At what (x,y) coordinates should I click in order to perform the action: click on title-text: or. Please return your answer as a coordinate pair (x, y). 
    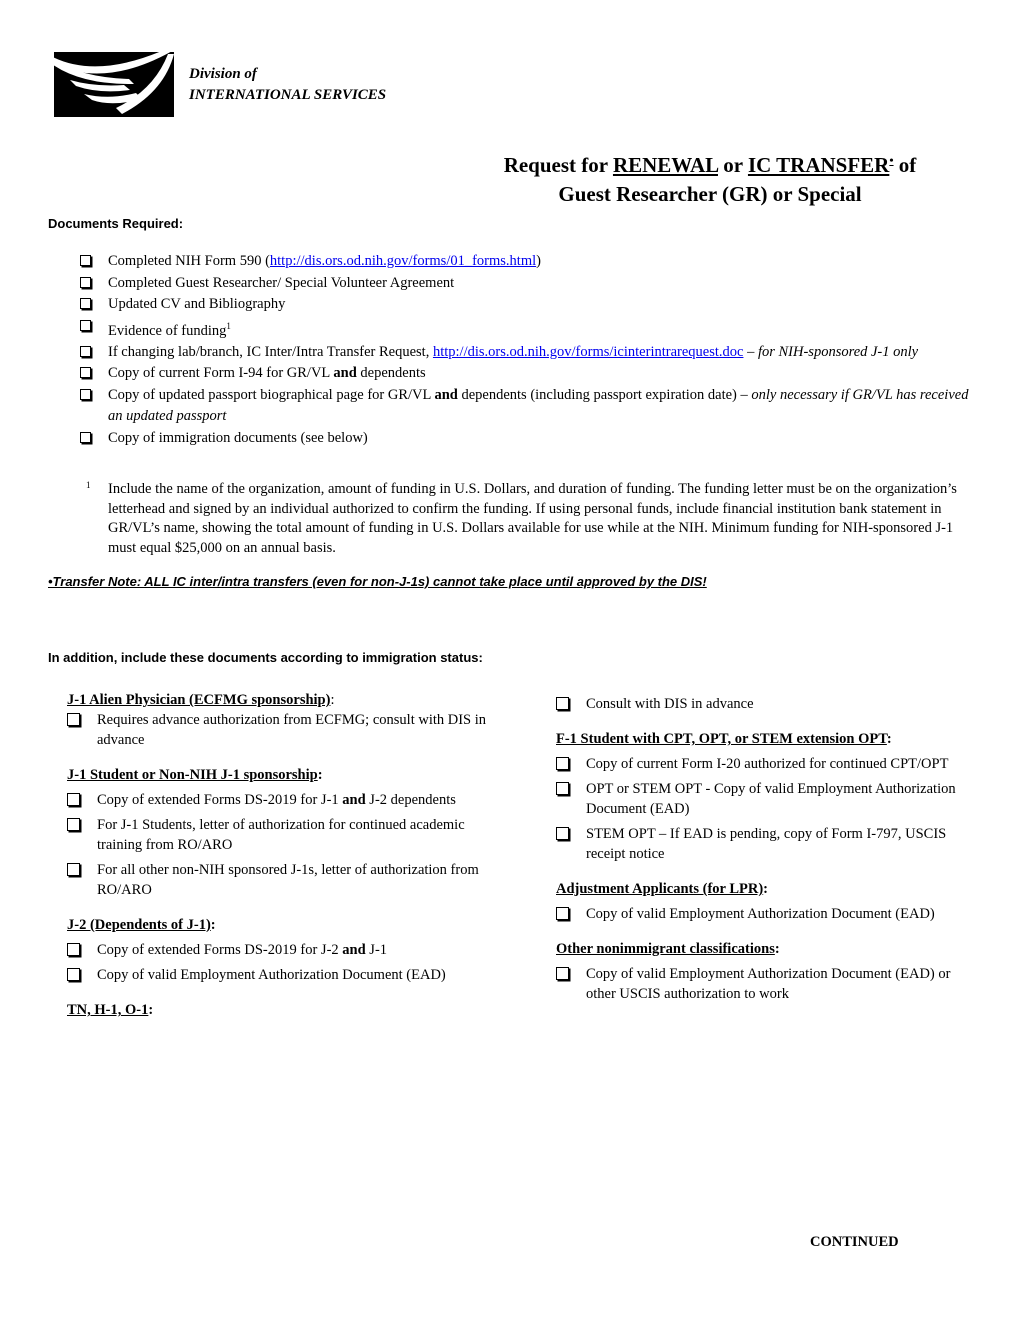
    Looking at the image, I should click on (732, 165).